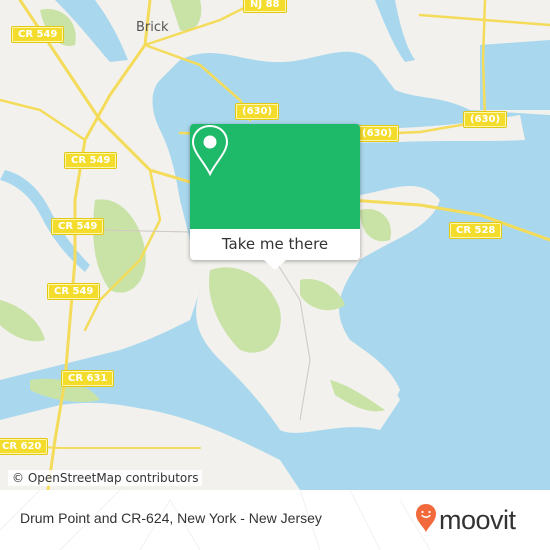  What do you see at coordinates (43, 120) in the screenshot?
I see `road` at bounding box center [43, 120].